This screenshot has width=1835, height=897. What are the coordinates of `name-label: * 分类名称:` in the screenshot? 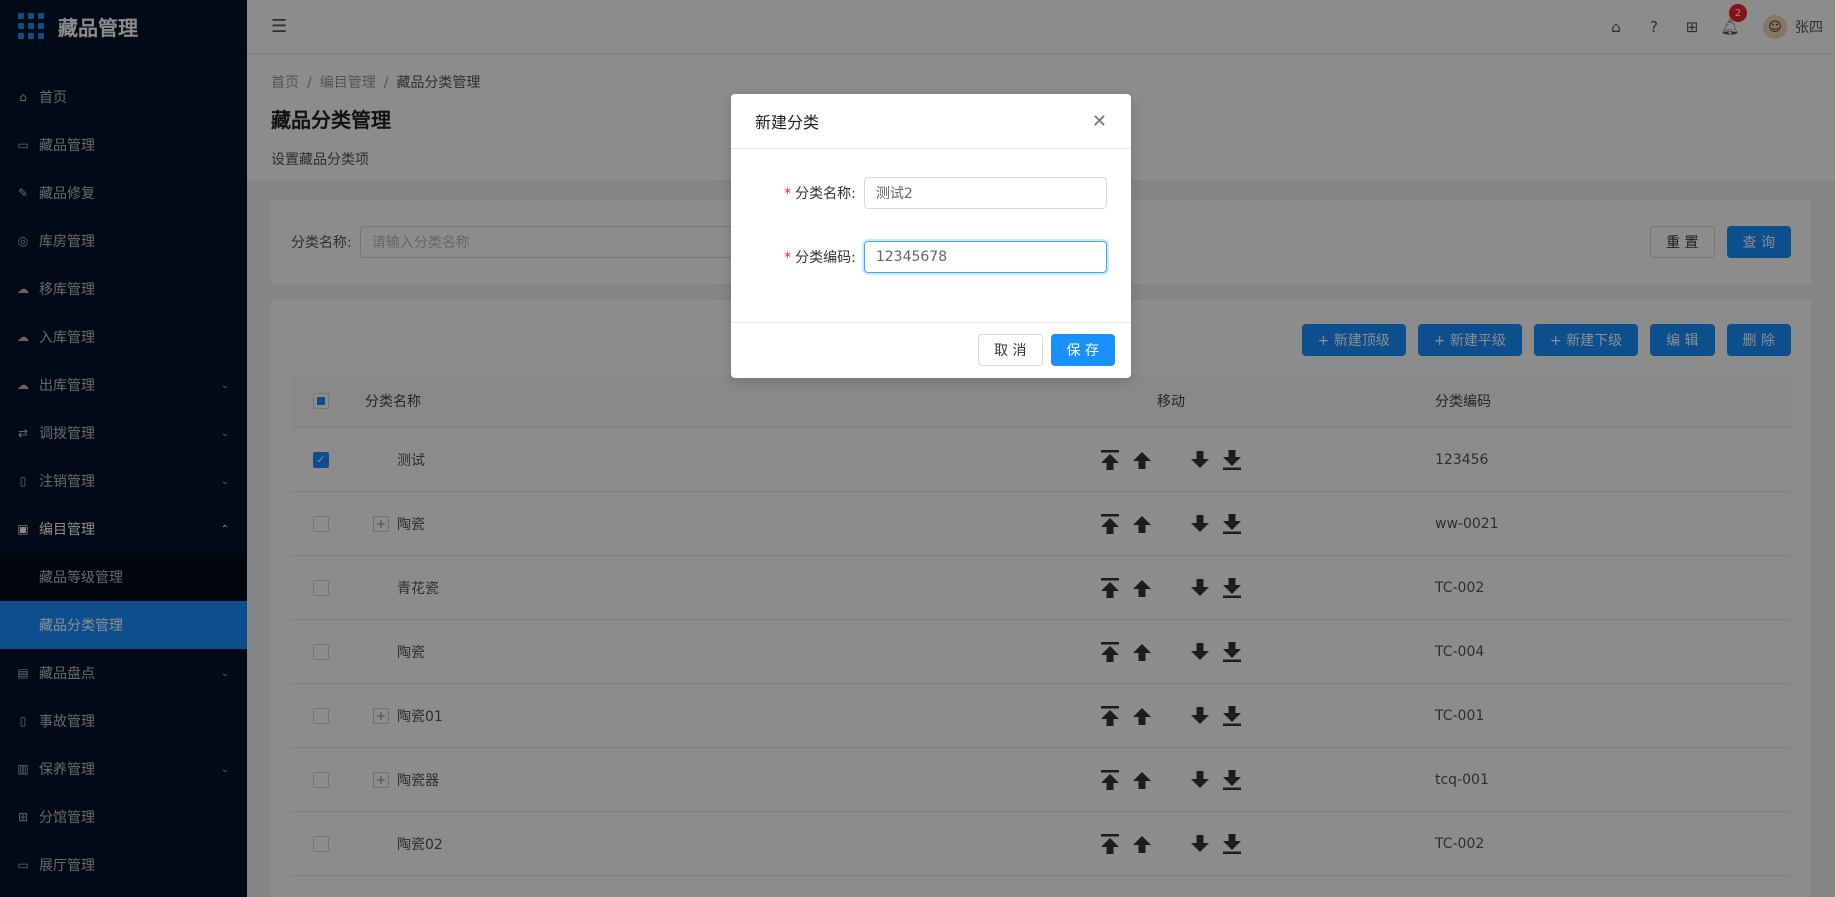 It's located at (820, 194).